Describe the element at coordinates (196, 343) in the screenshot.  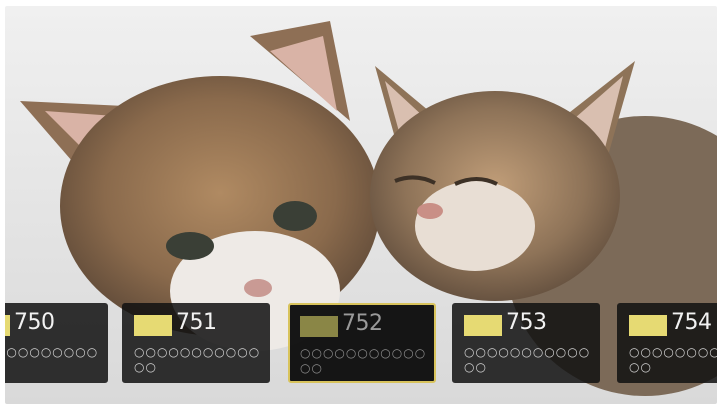
I see `channel-card-751: 751 ○○○○○○○○○○○○○` at that location.